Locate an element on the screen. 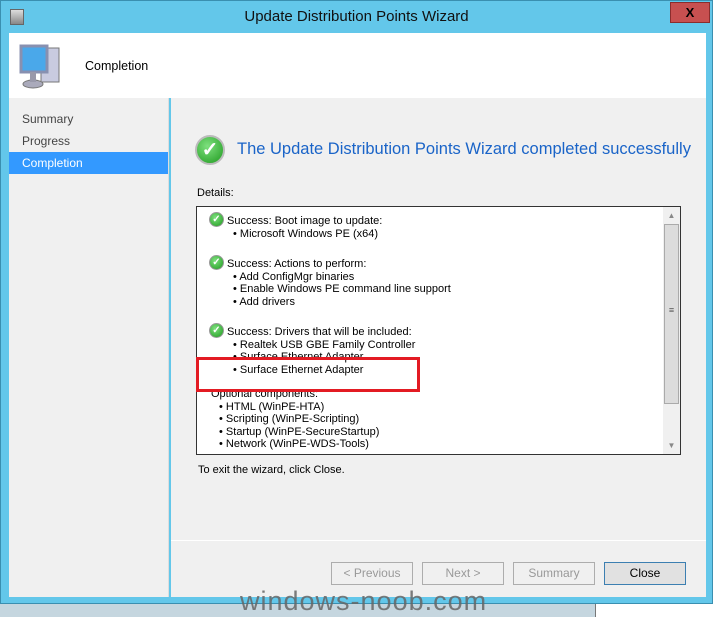 The height and width of the screenshot is (617, 713). summary-button: Summary is located at coordinates (554, 573).